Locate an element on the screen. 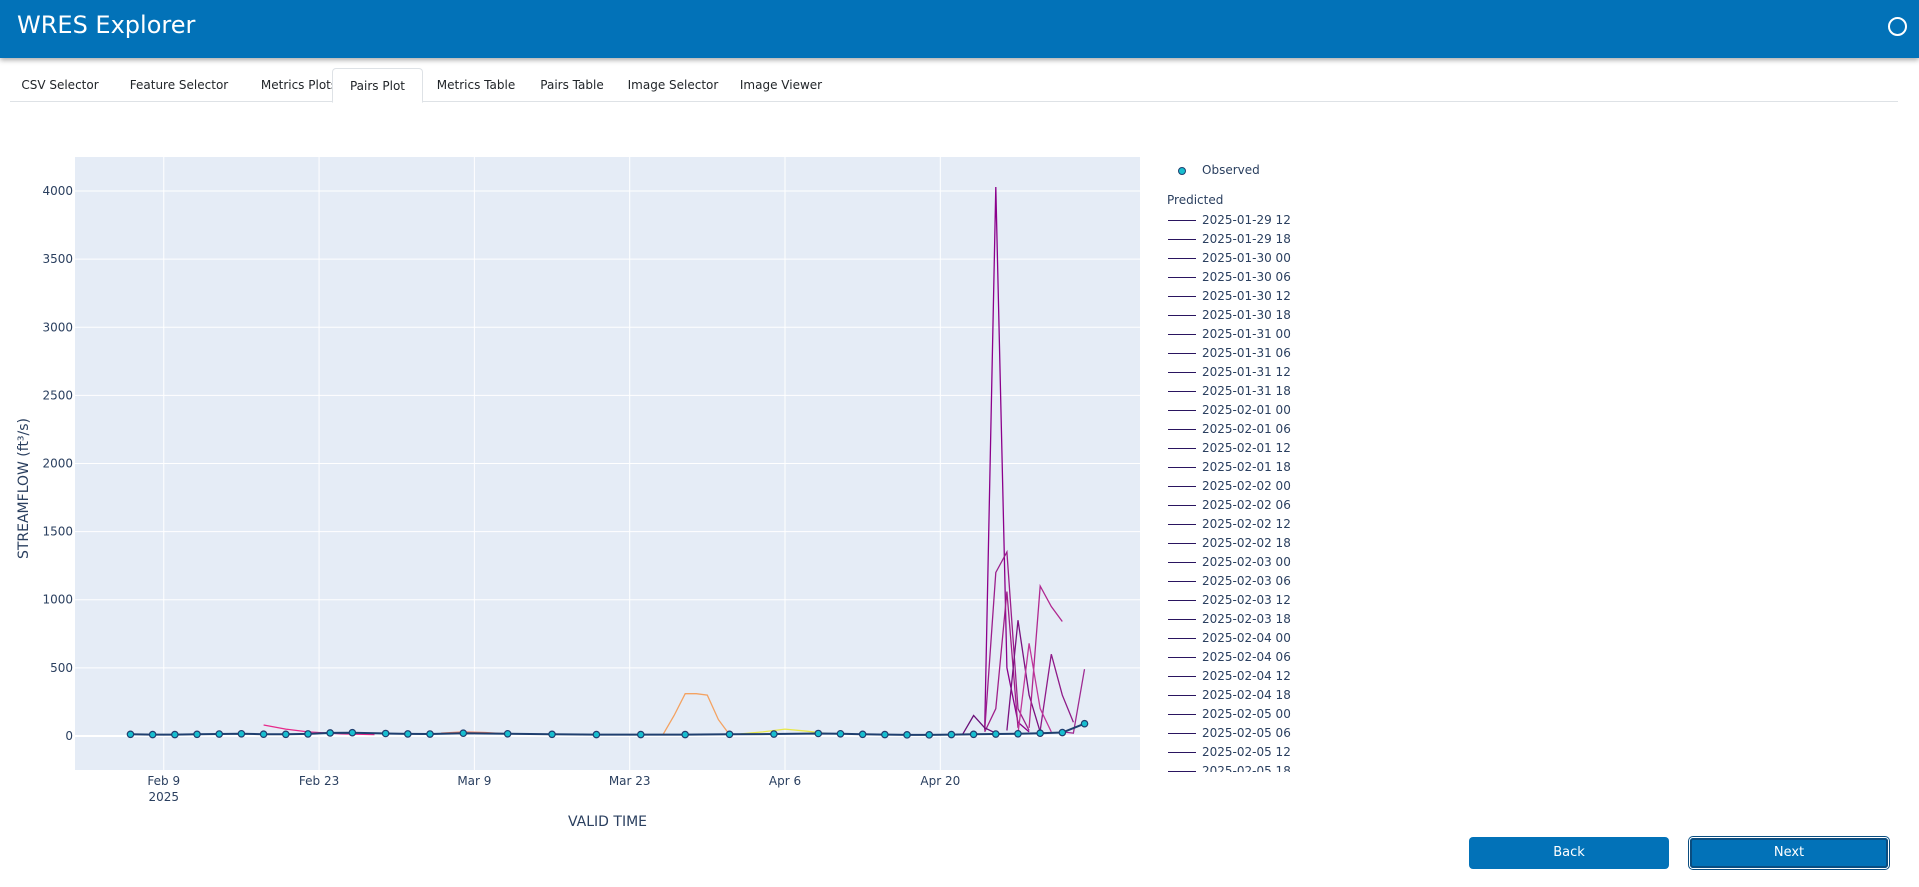 The width and height of the screenshot is (1919, 887). legend-item-predicted: 2025-02-02 06 is located at coordinates (1260, 505).